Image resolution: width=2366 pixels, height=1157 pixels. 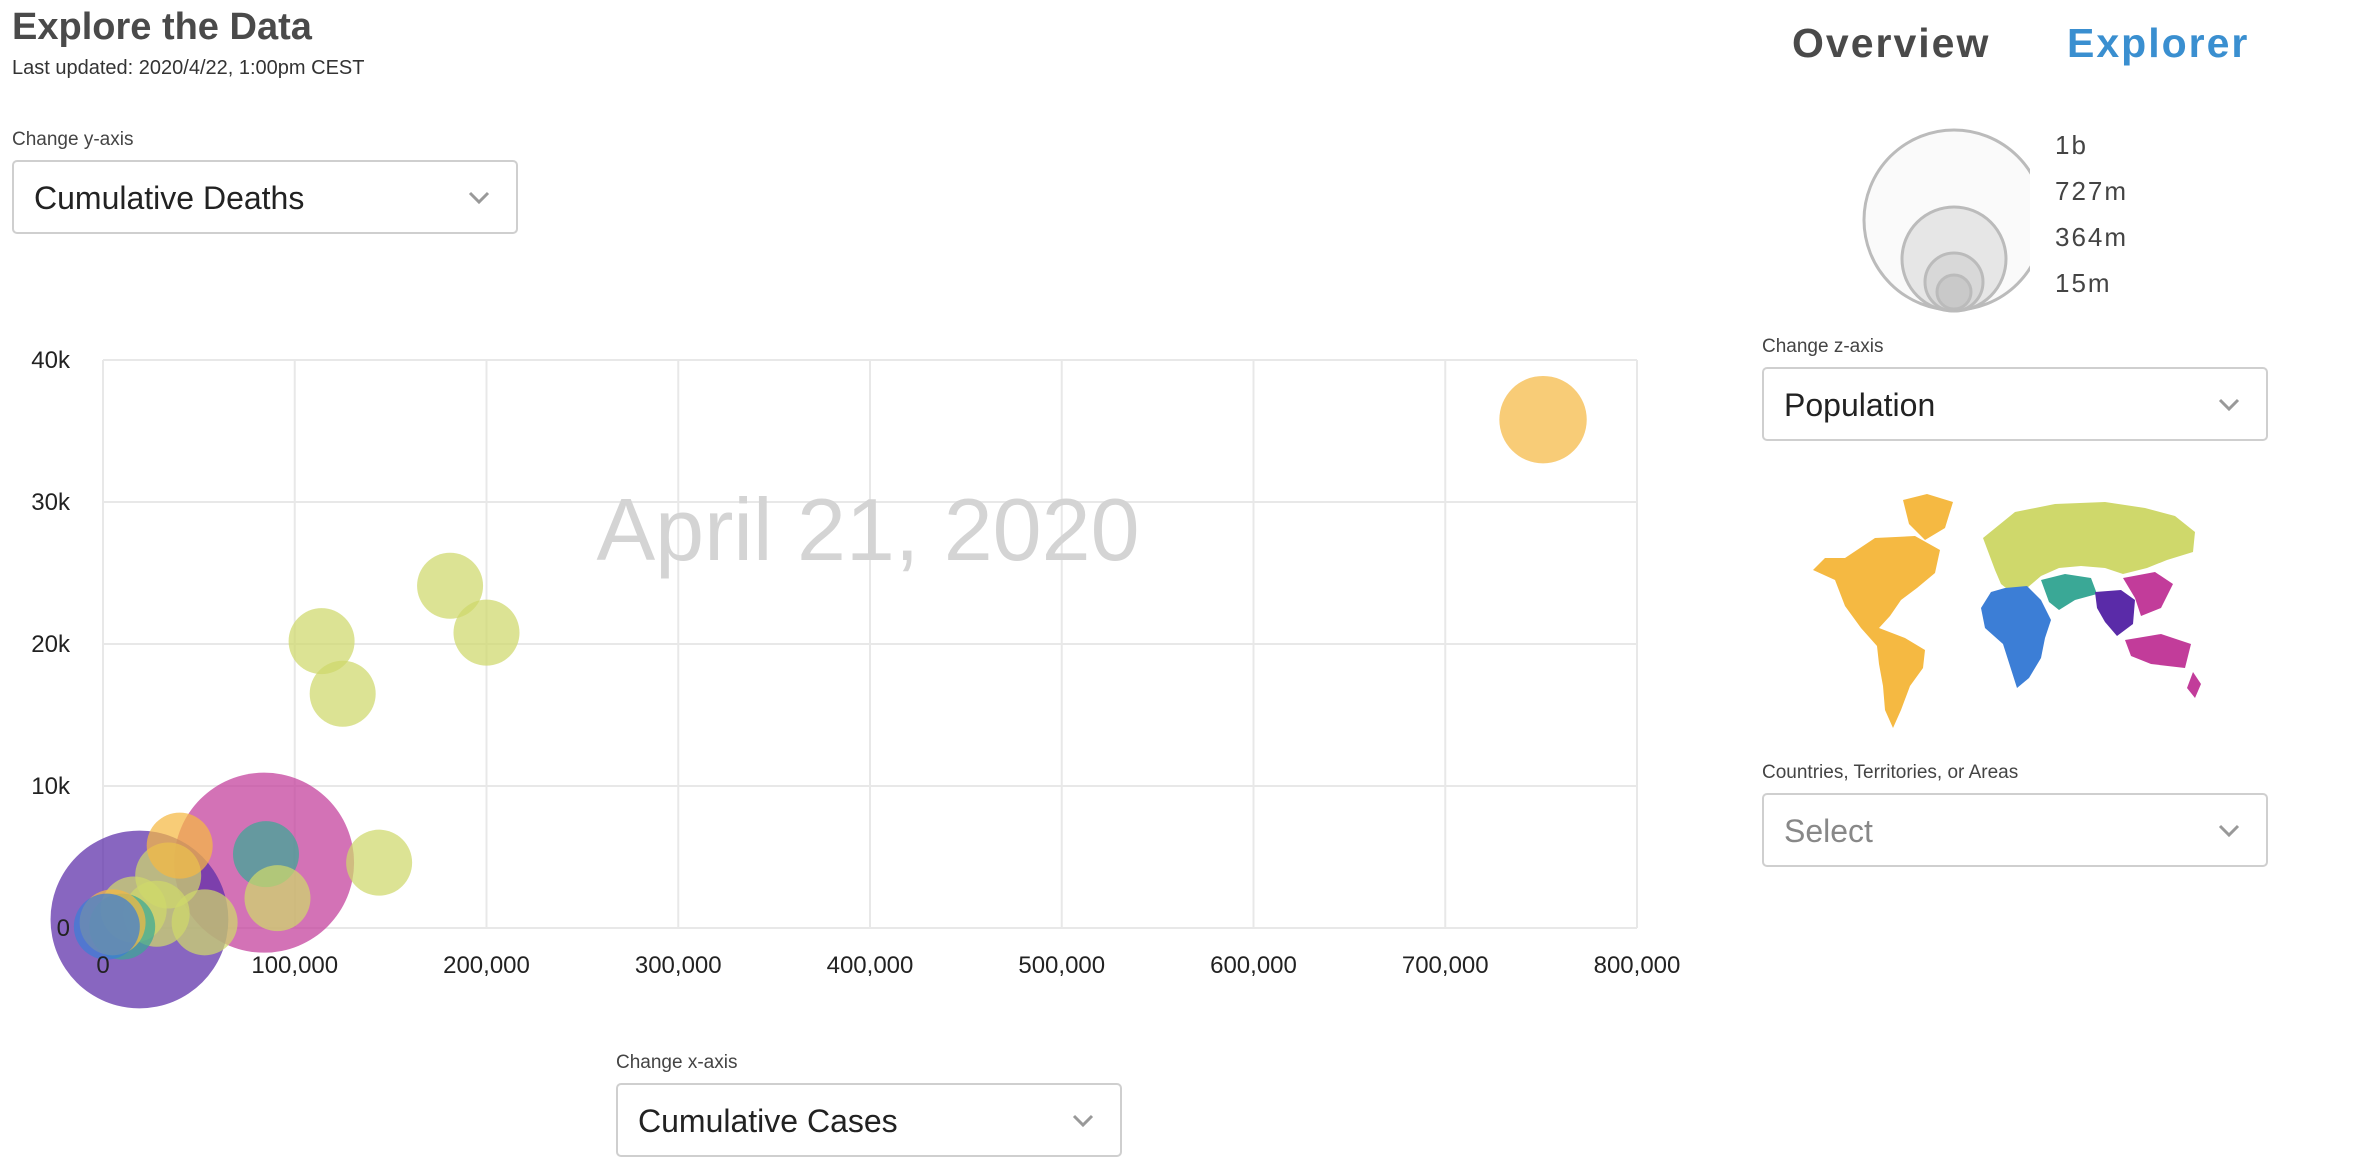 I want to click on y-tick-label: 0, so click(x=63, y=928).